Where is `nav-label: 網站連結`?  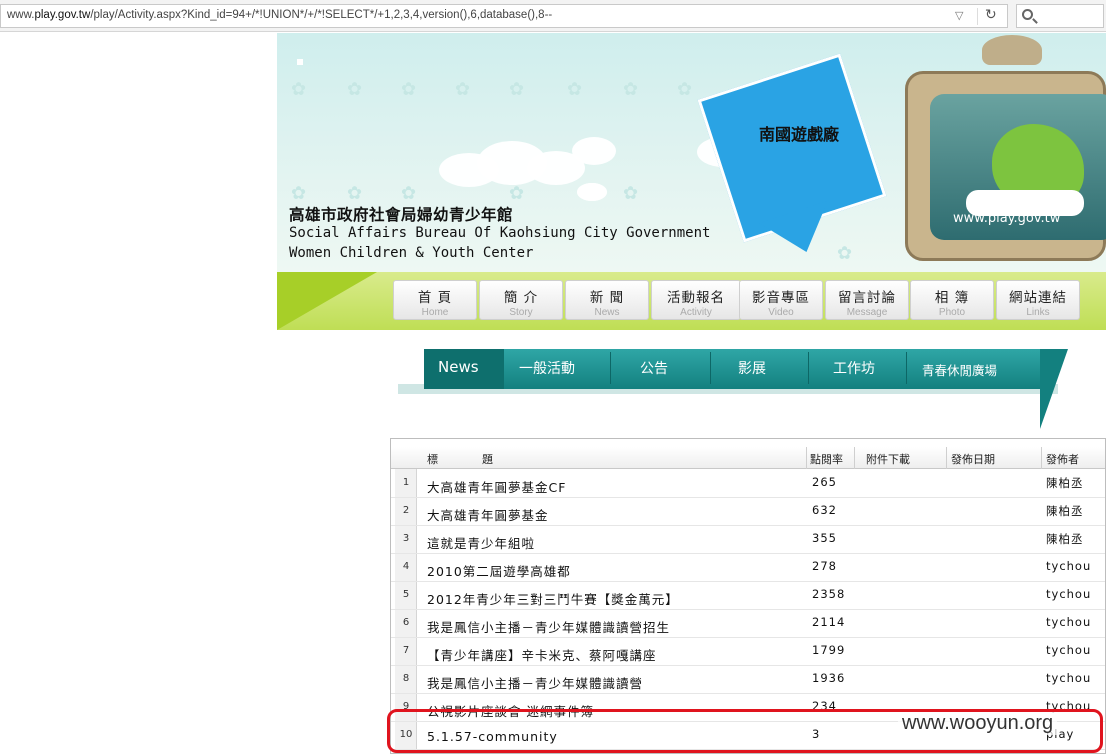 nav-label: 網站連結 is located at coordinates (1038, 298).